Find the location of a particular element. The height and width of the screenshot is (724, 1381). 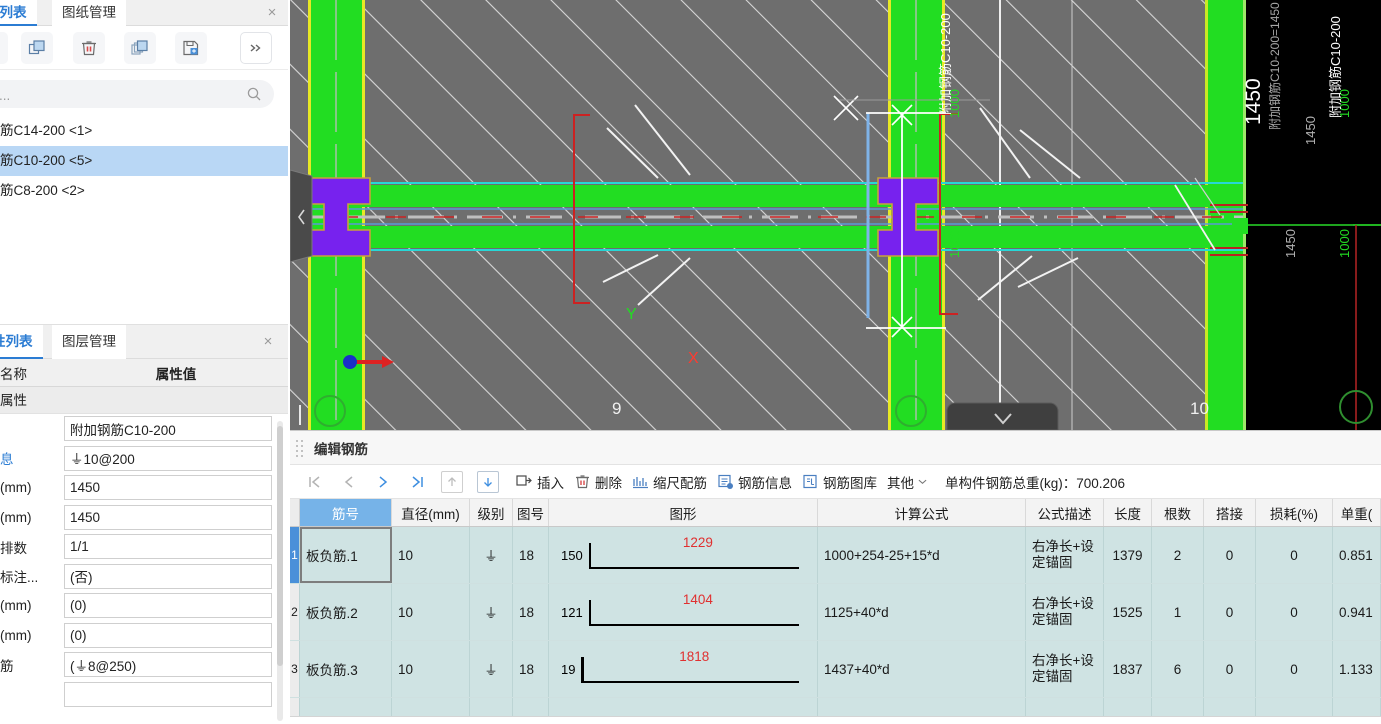

properties-scrollbar is located at coordinates (280, 571).